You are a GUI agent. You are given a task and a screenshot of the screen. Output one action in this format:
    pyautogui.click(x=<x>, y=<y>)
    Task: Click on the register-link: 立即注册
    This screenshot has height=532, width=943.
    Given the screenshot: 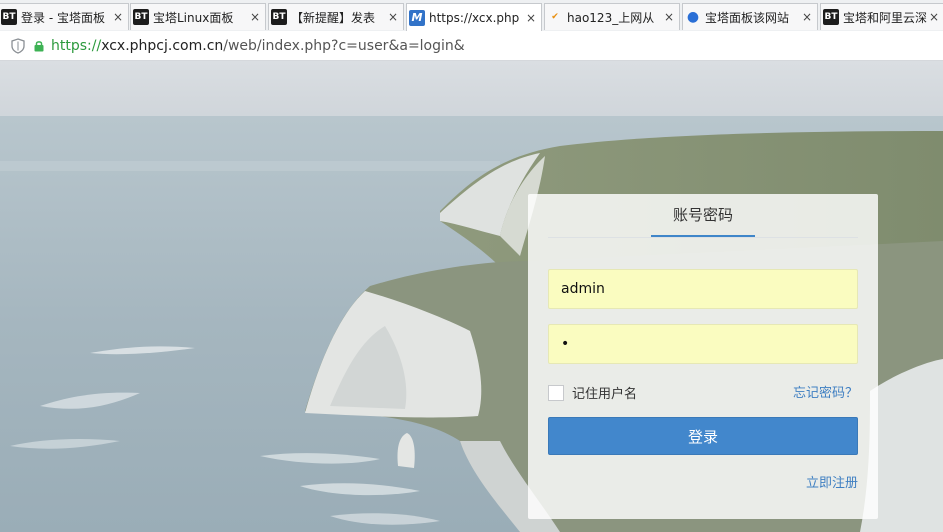 What is the action you would take?
    pyautogui.click(x=832, y=481)
    